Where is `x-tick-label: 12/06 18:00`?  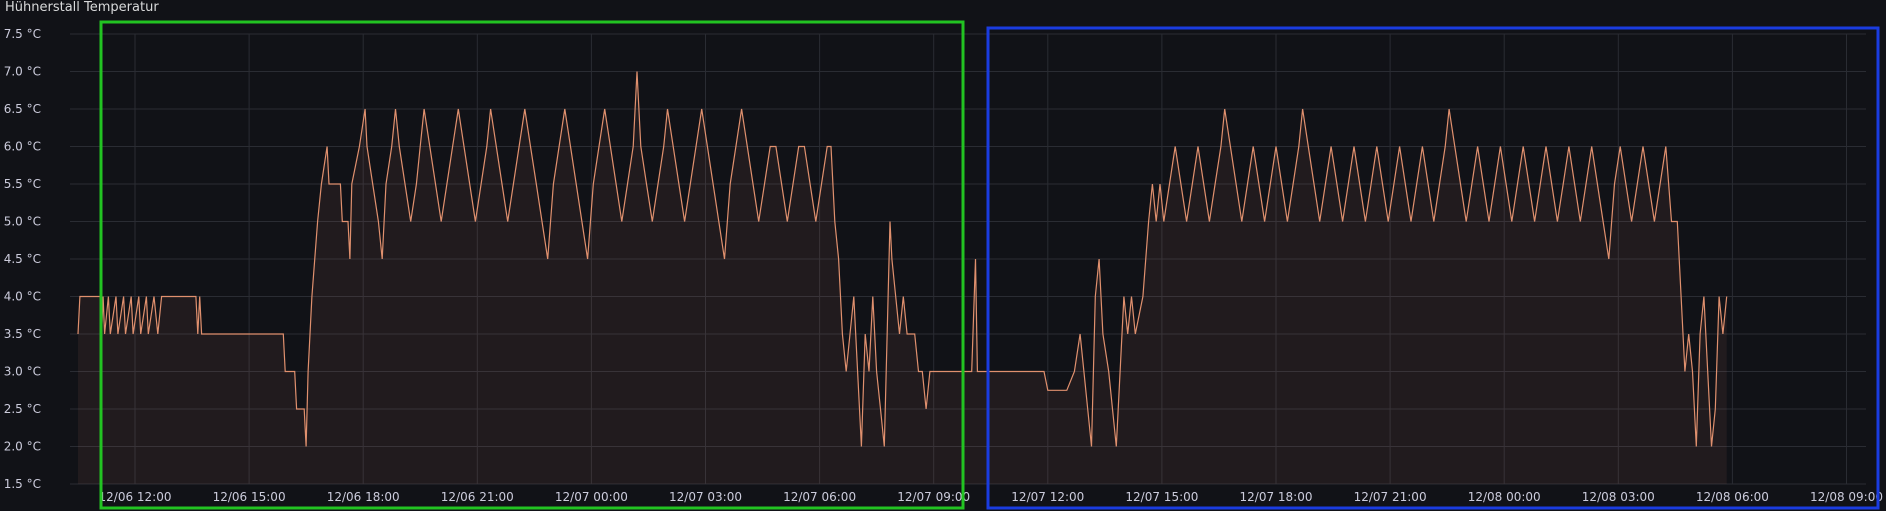
x-tick-label: 12/06 18:00 is located at coordinates (363, 497).